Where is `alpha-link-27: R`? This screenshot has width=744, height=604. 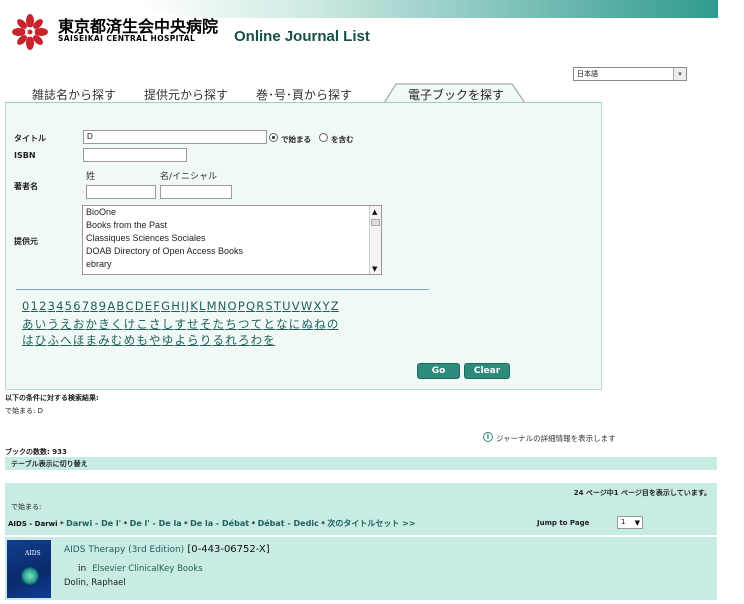 alpha-link-27: R is located at coordinates (260, 306).